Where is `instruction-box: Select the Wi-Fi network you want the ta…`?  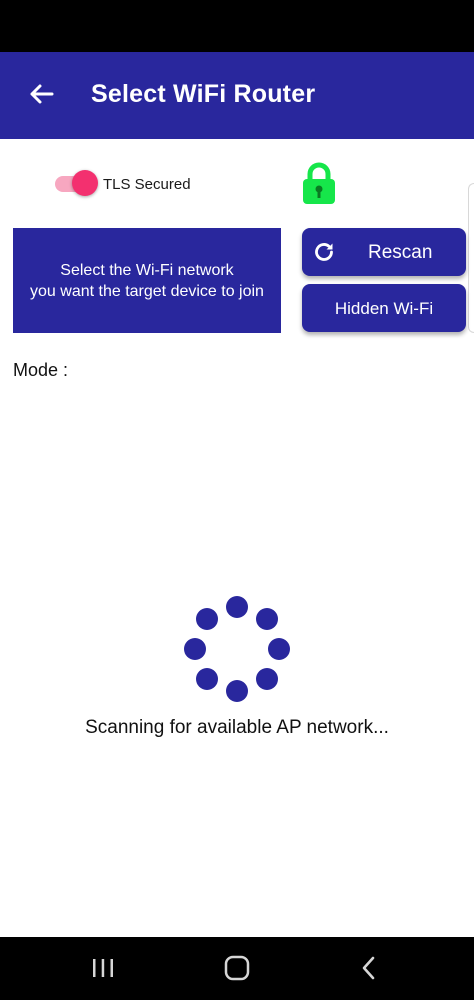
instruction-box: Select the Wi-Fi network you want the ta… is located at coordinates (147, 280).